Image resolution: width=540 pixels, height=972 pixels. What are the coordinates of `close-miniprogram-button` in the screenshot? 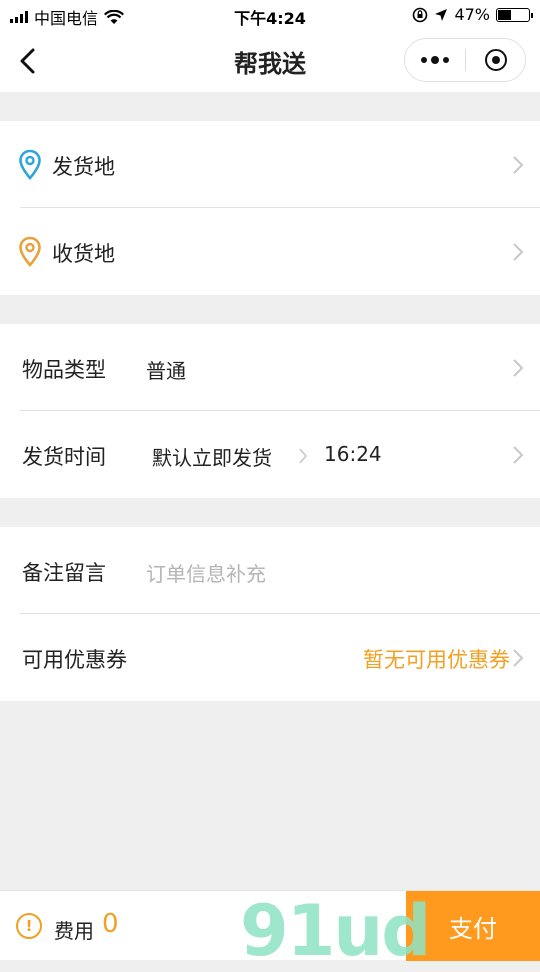 It's located at (495, 60).